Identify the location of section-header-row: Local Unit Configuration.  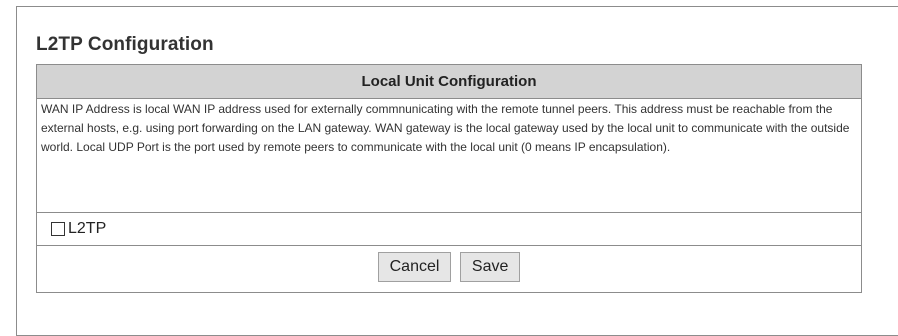
(449, 81).